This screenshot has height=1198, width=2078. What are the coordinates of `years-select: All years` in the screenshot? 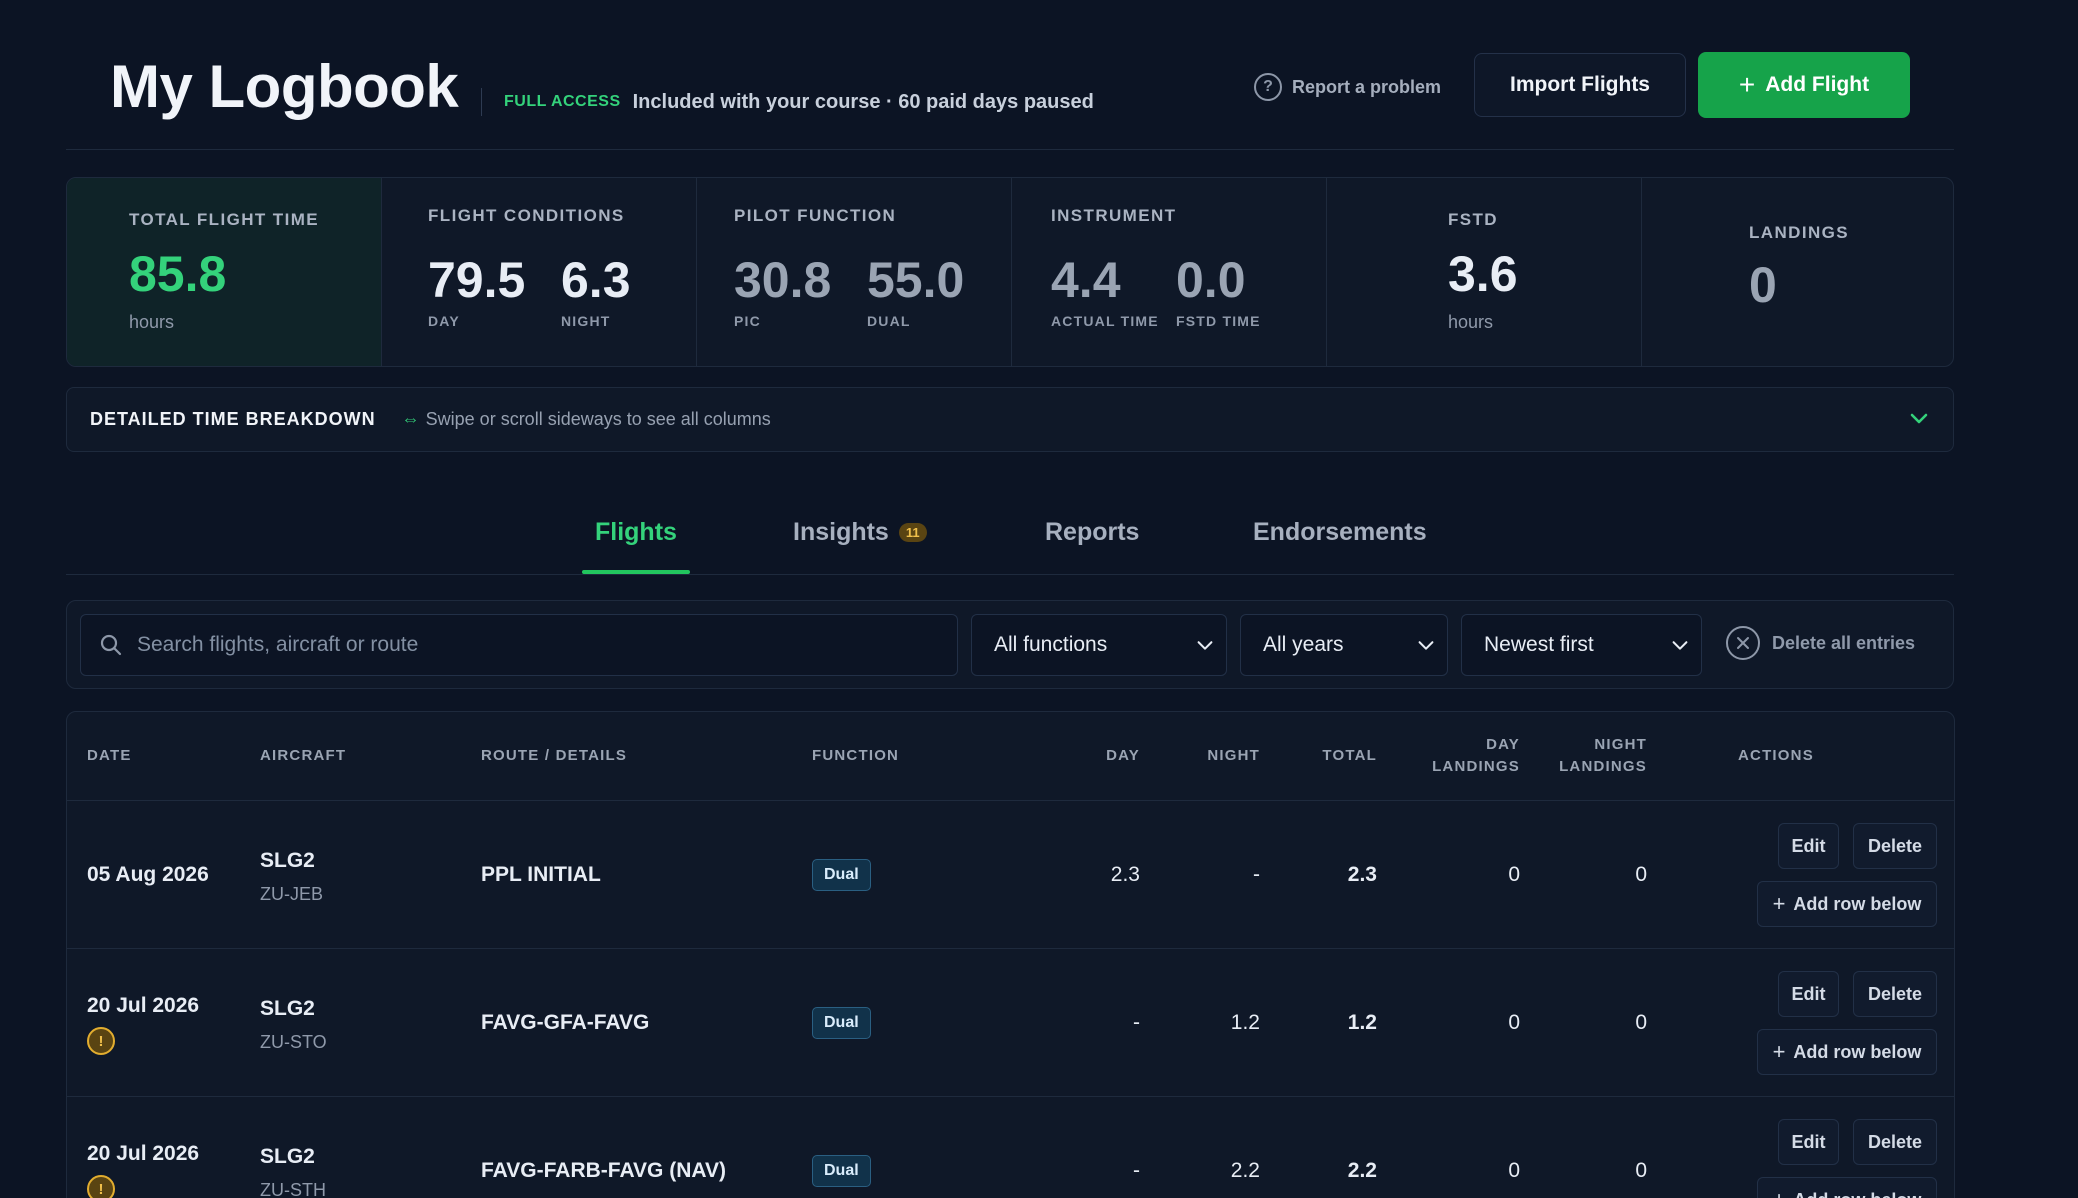 It's located at (1344, 645).